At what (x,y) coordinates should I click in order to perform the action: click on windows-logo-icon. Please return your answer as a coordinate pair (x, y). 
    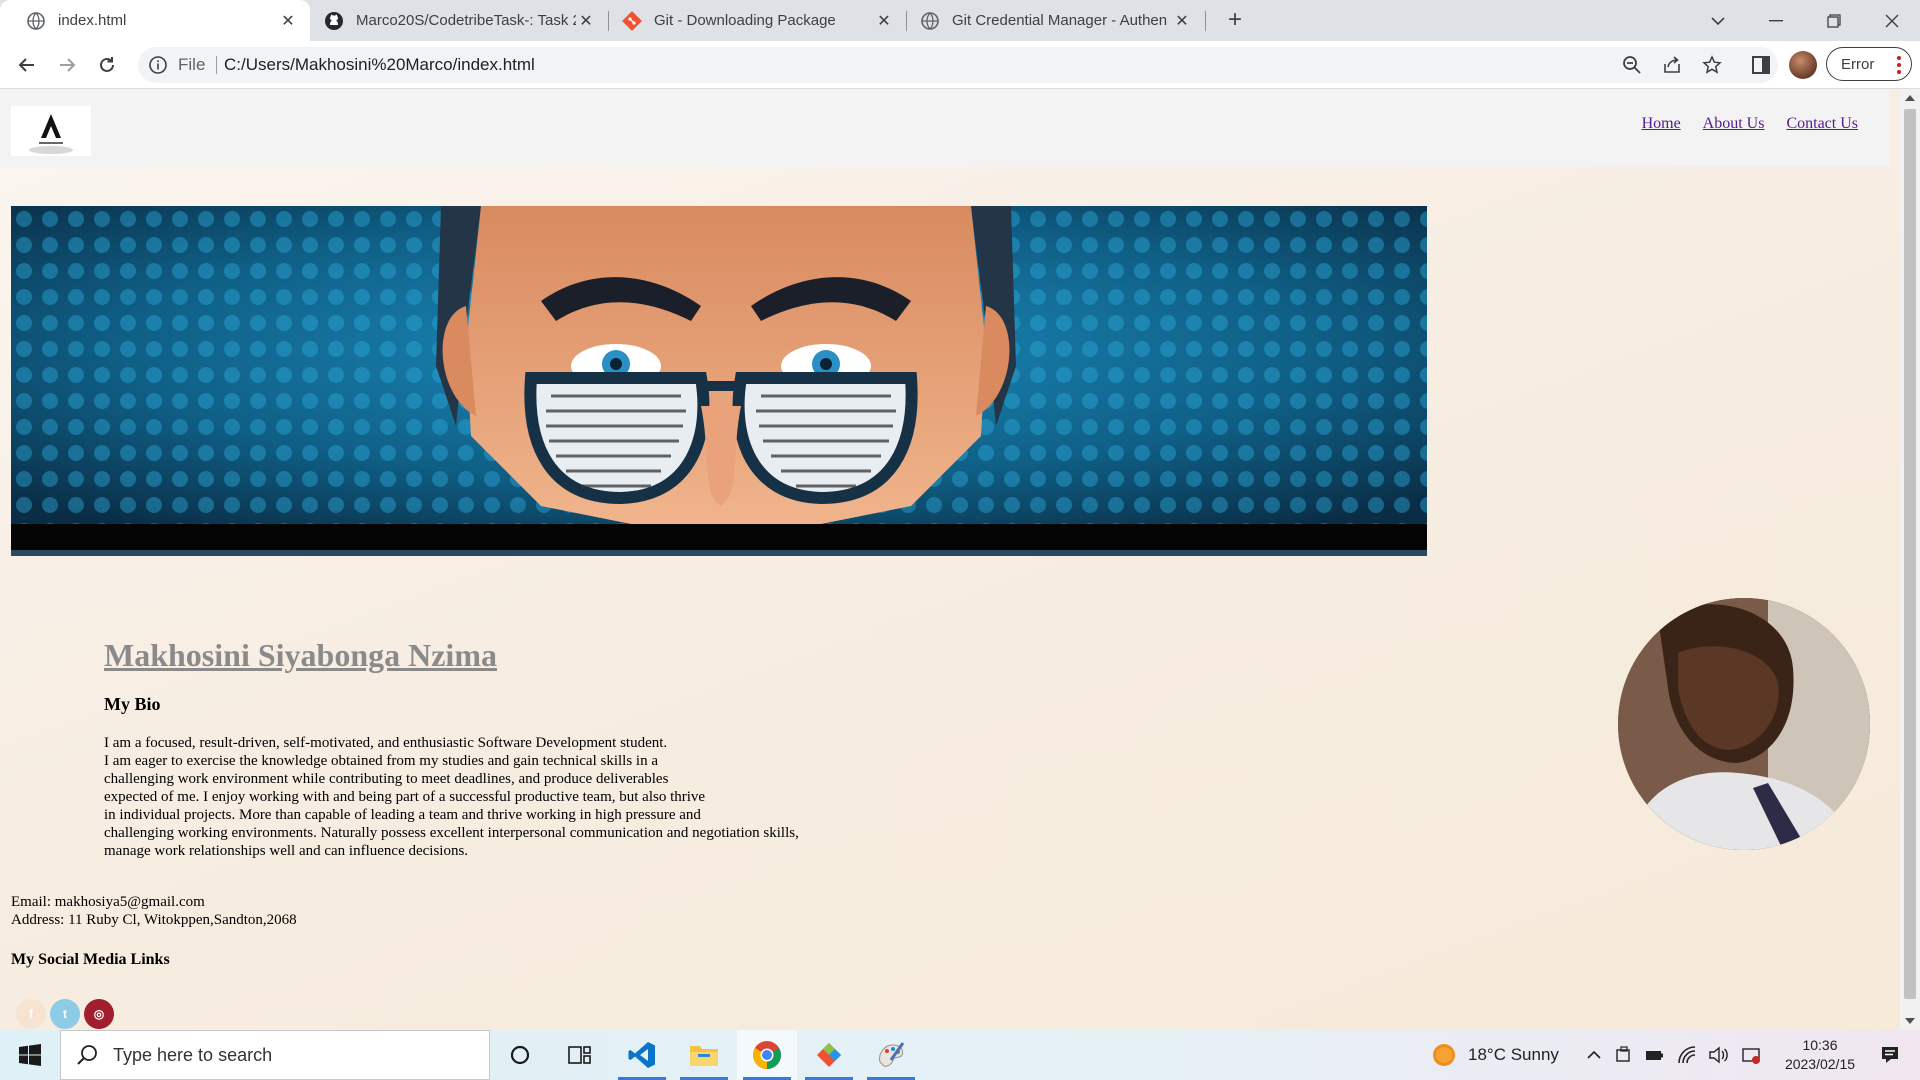
    Looking at the image, I should click on (30, 1055).